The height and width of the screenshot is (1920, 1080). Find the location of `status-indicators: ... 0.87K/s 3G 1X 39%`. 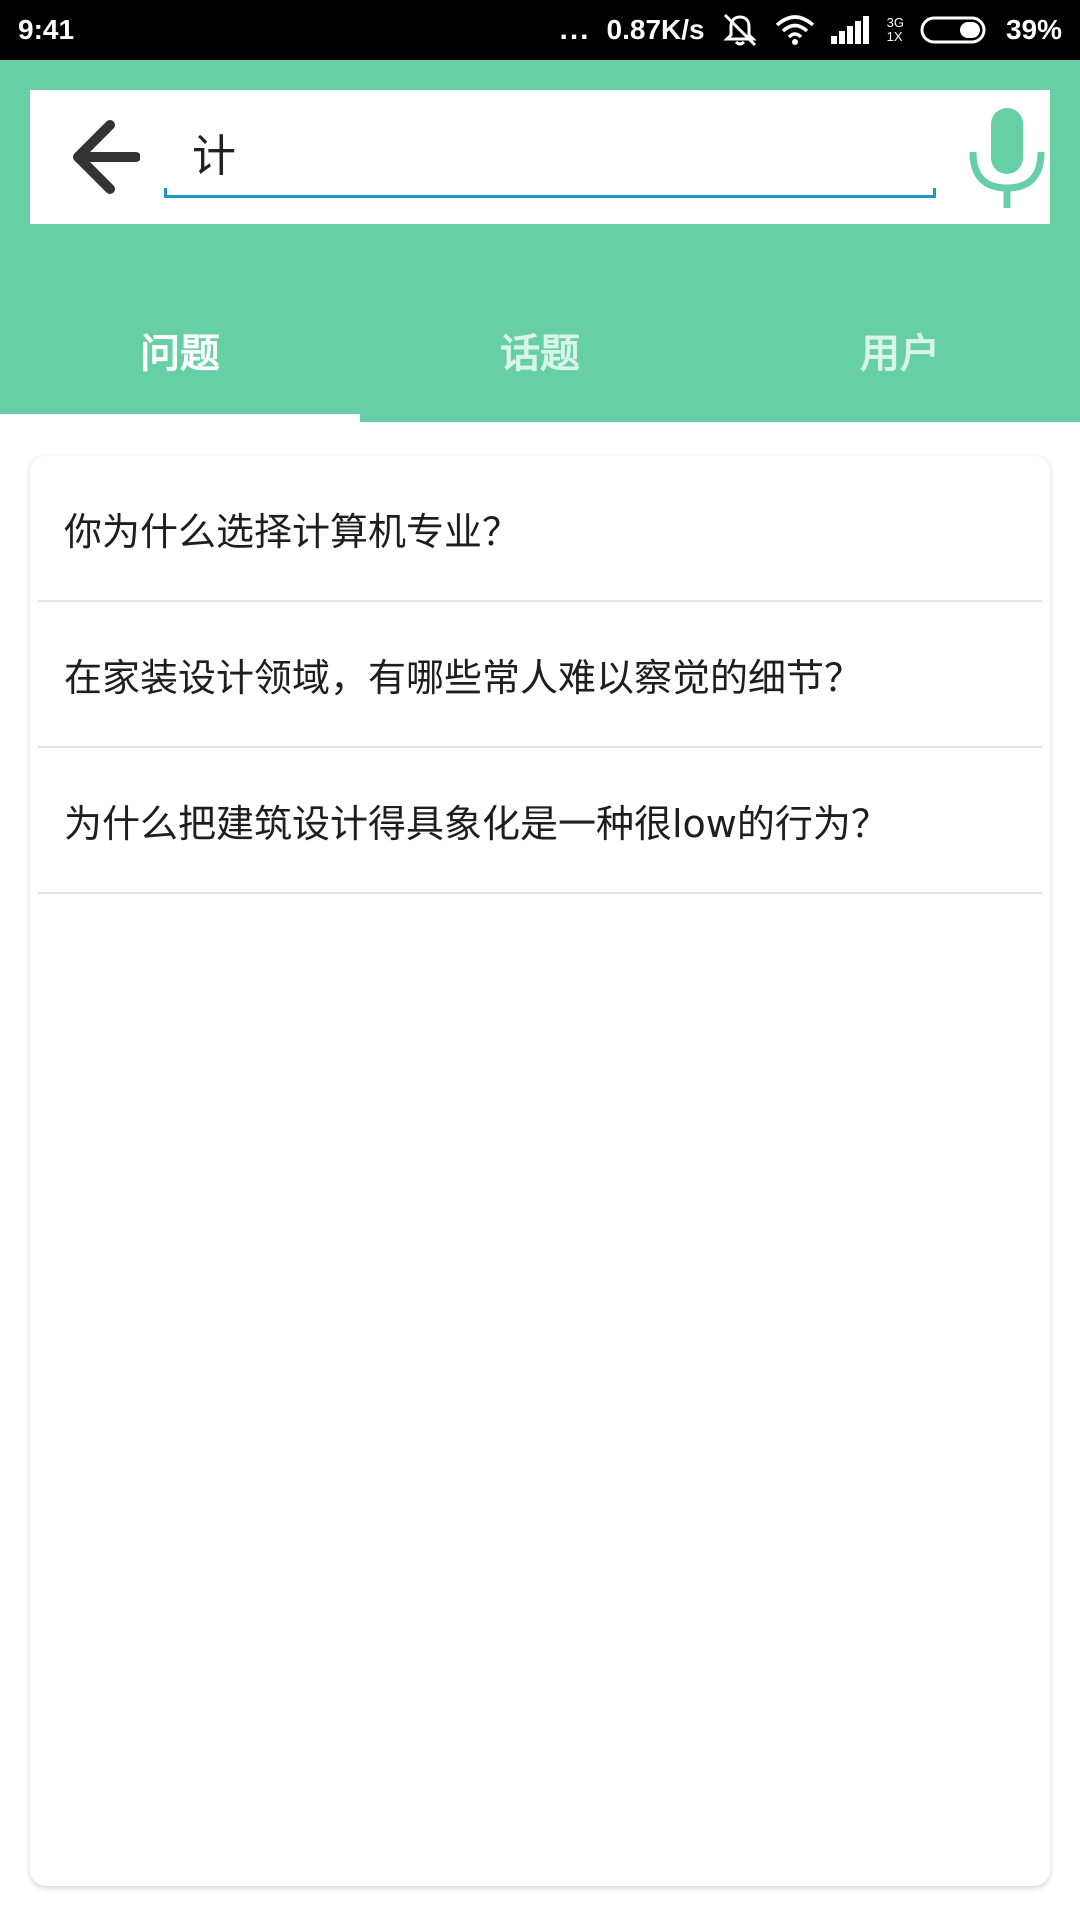

status-indicators: ... 0.87K/s 3G 1X 39% is located at coordinates (811, 30).